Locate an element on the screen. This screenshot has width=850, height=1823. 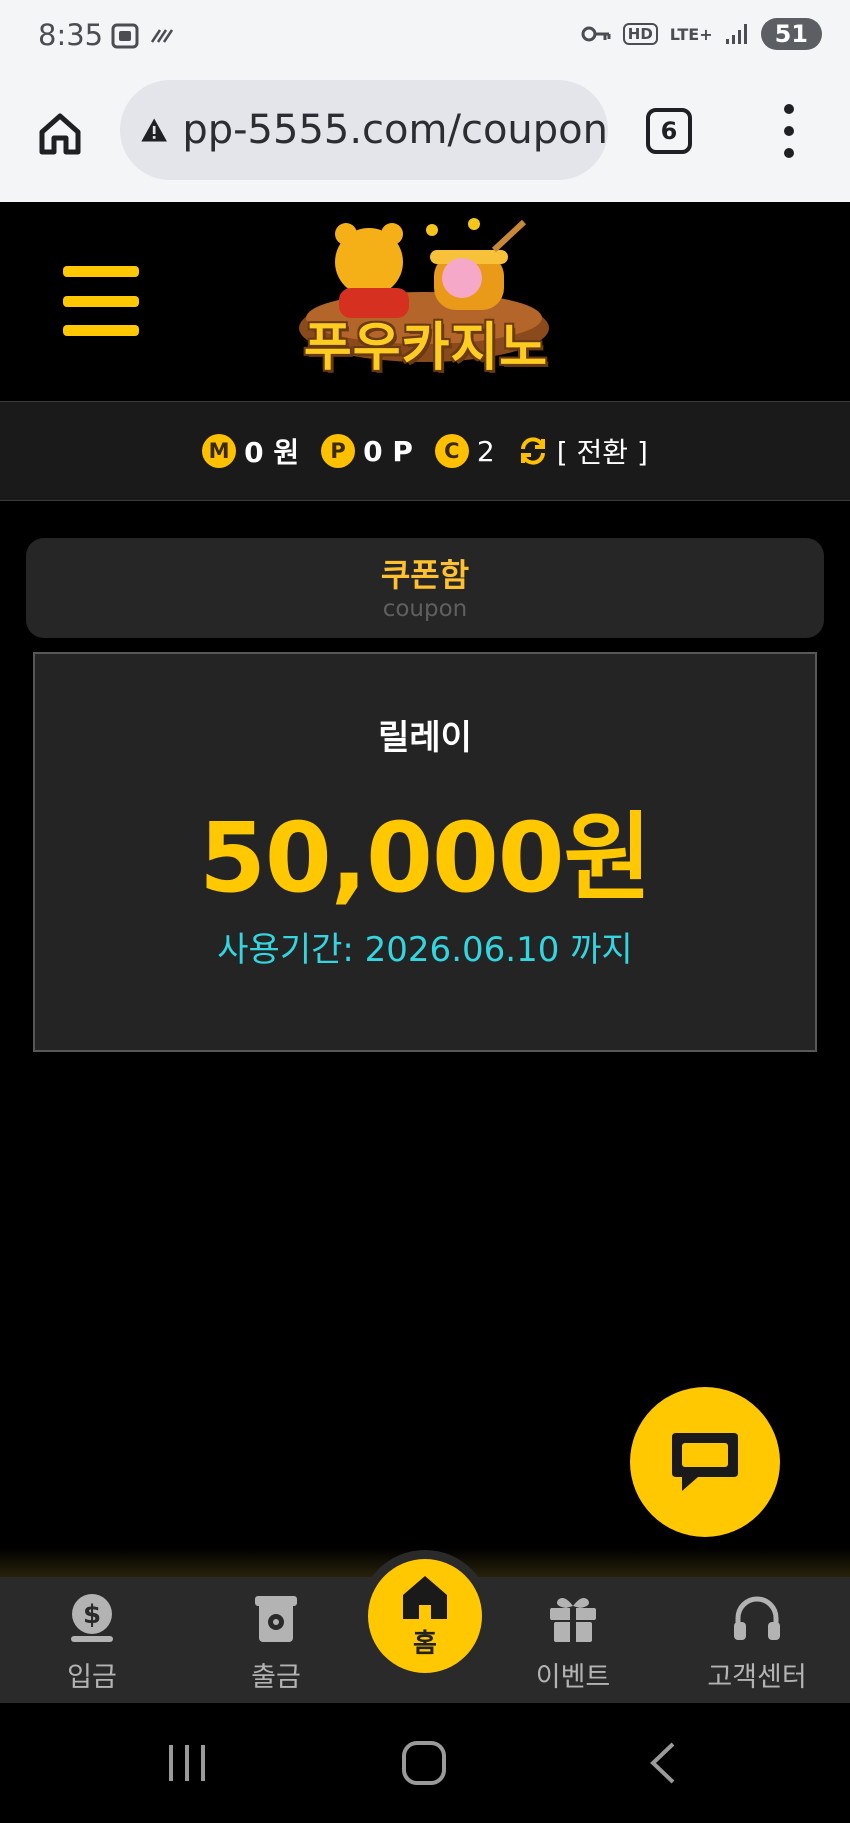
status-right-icons: HD LTE+ 51 is located at coordinates (701, 34).